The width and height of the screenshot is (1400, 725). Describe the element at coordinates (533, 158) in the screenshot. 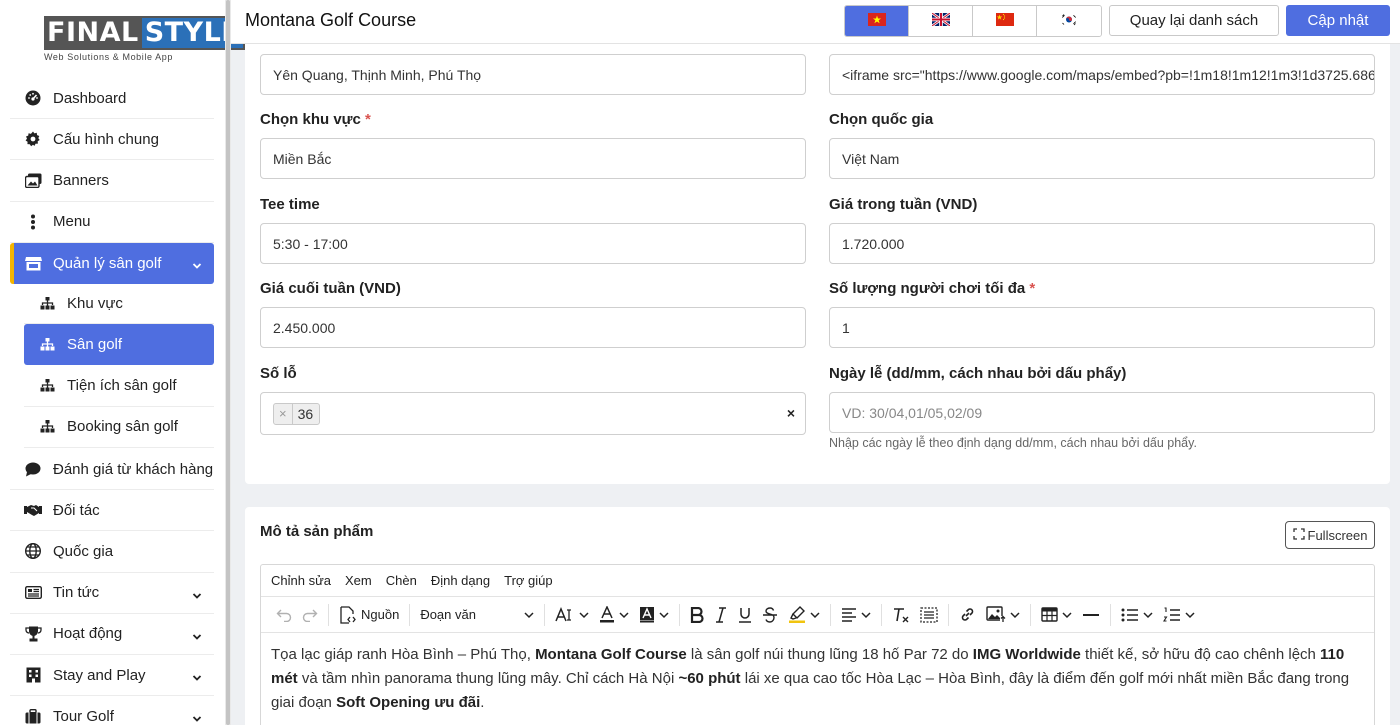

I see `region-select: Miền Bắc` at that location.